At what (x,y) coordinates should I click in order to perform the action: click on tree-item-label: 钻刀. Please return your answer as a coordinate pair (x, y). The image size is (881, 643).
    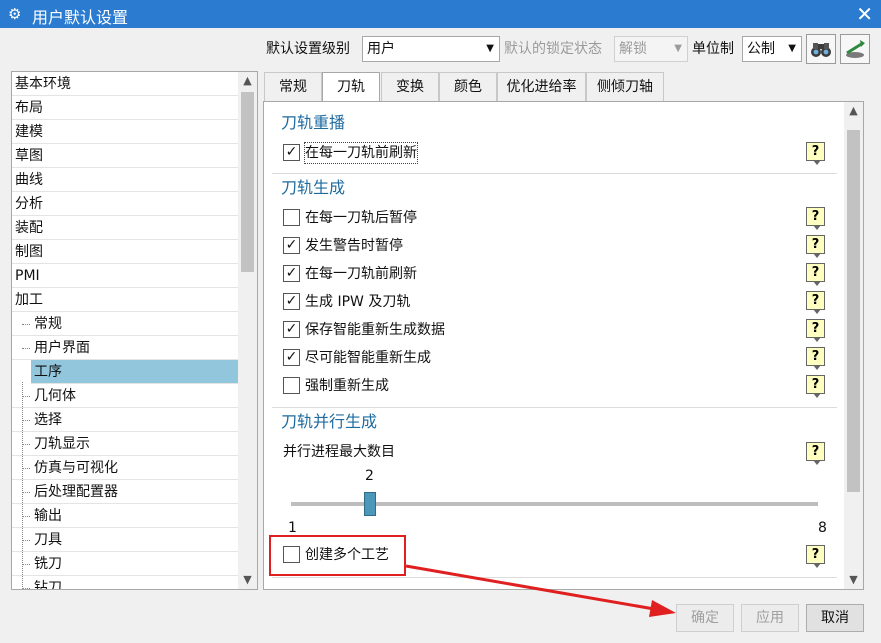
    Looking at the image, I should click on (48, 585).